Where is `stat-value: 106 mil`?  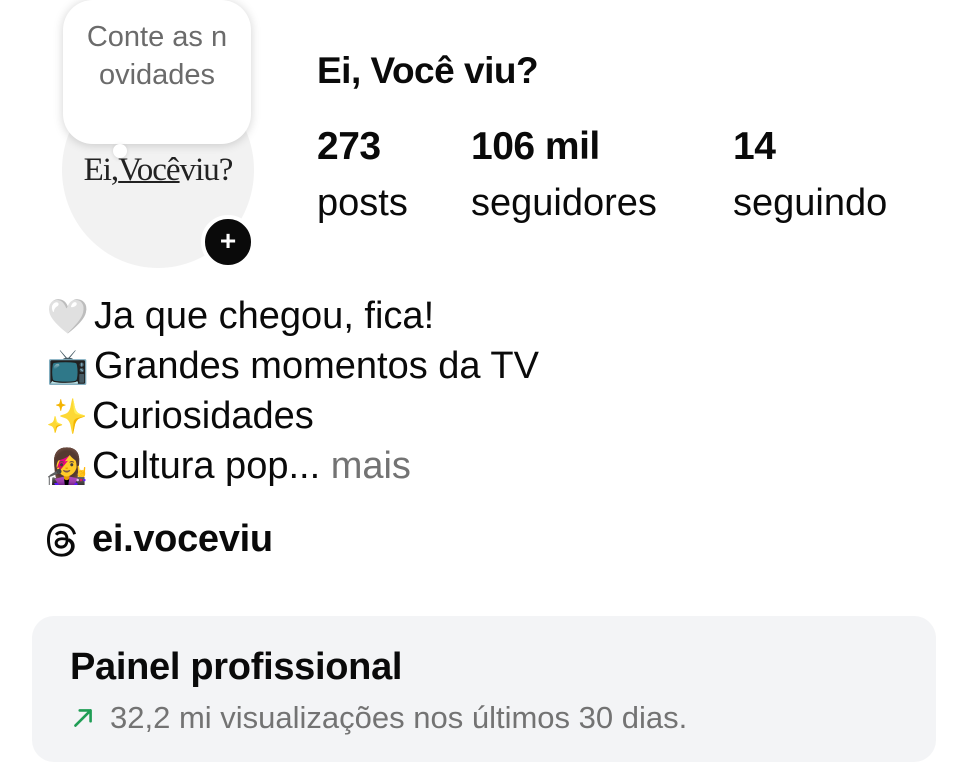
stat-value: 106 mil is located at coordinates (535, 146).